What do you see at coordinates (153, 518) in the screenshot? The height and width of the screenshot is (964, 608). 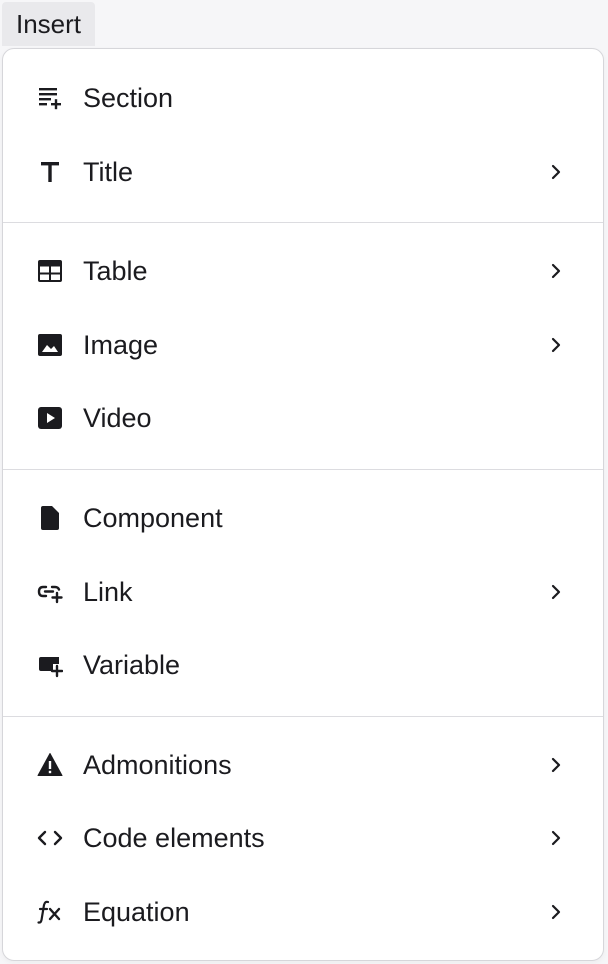 I see `menu-item-label: Component` at bounding box center [153, 518].